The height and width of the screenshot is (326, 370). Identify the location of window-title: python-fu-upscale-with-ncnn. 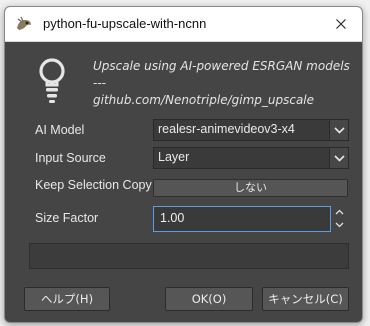
(125, 23).